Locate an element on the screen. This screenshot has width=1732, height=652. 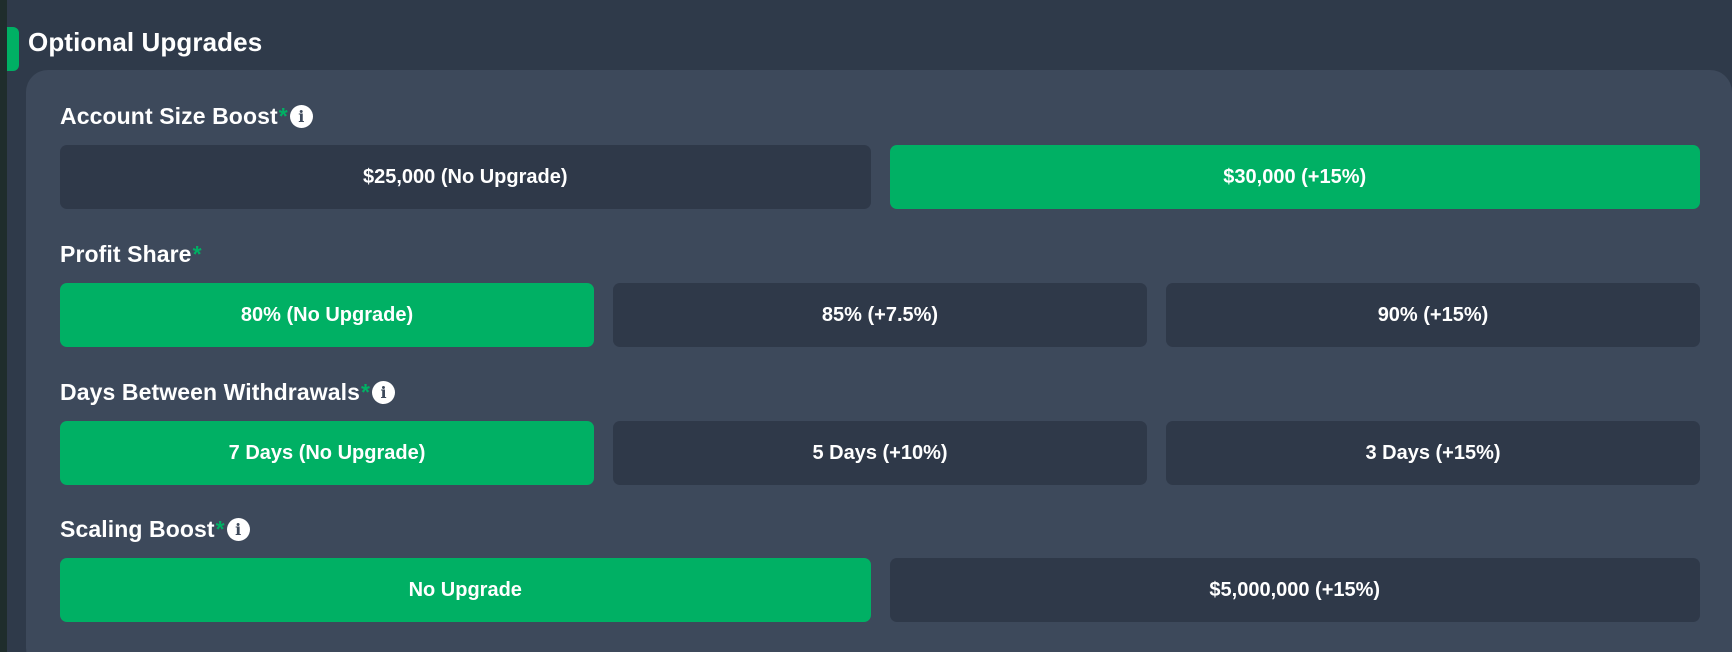
section-title: Optional Upgrades is located at coordinates (145, 42).